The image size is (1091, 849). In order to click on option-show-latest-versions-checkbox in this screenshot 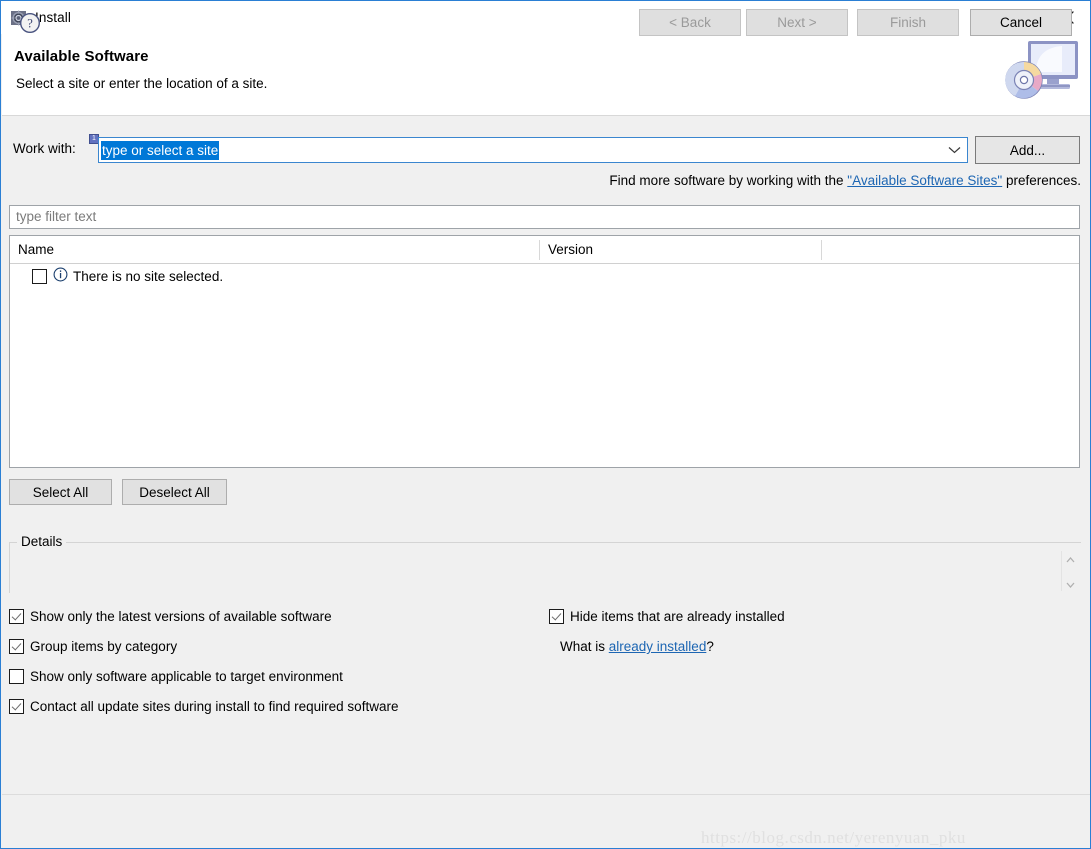, I will do `click(16, 616)`.